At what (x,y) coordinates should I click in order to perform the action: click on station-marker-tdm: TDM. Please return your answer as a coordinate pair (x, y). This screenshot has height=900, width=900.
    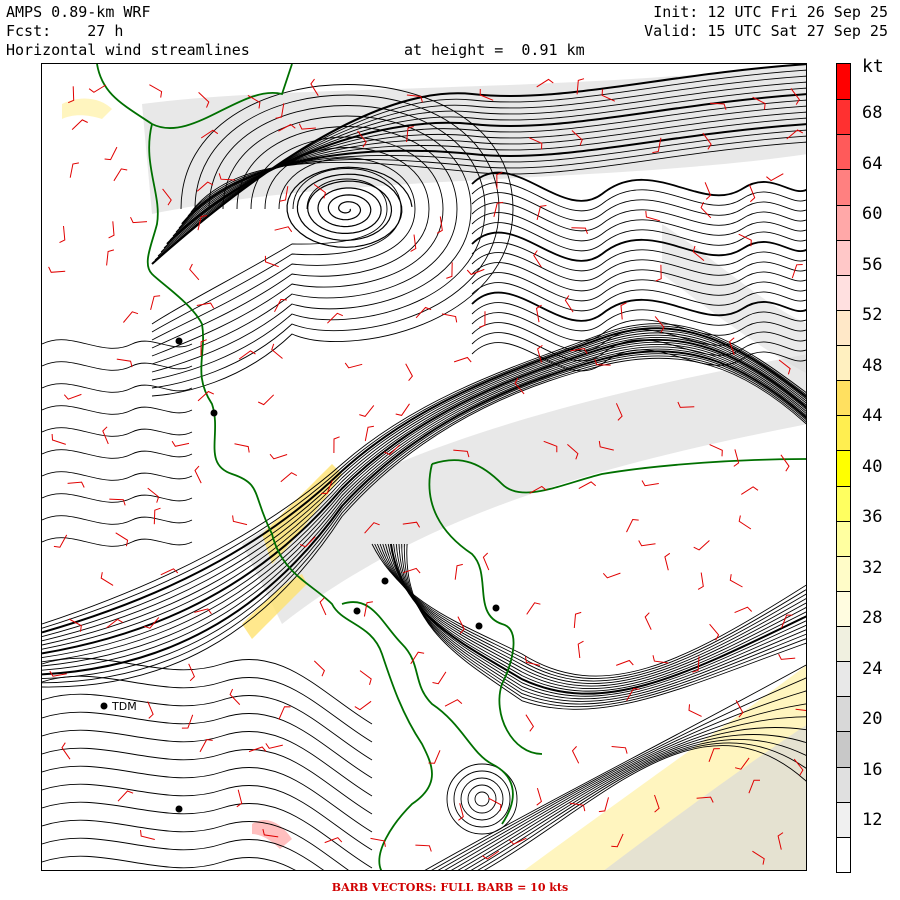
    Looking at the image, I should click on (118, 706).